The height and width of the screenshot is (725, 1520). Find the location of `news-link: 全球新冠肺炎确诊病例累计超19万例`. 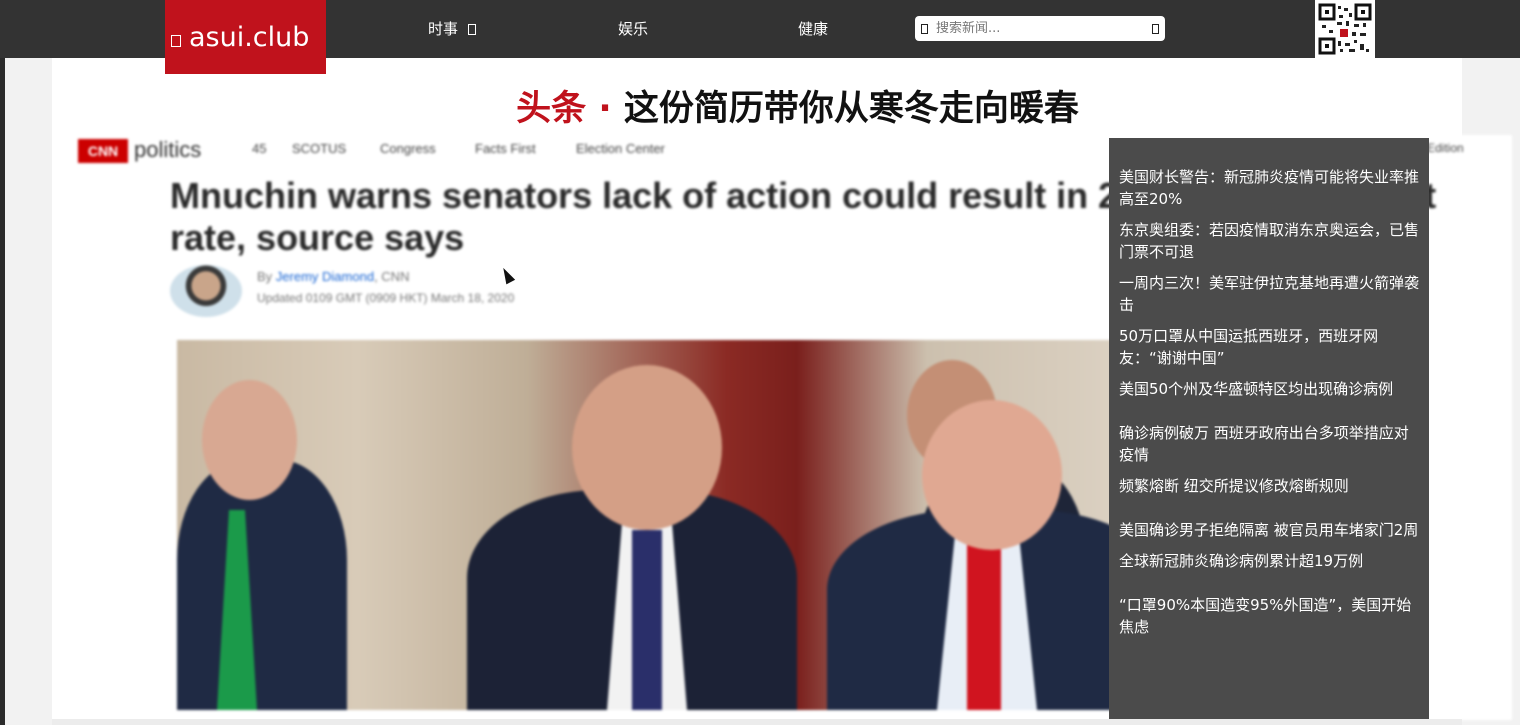

news-link: 全球新冠肺炎确诊病例累计超19万例 is located at coordinates (1269, 561).